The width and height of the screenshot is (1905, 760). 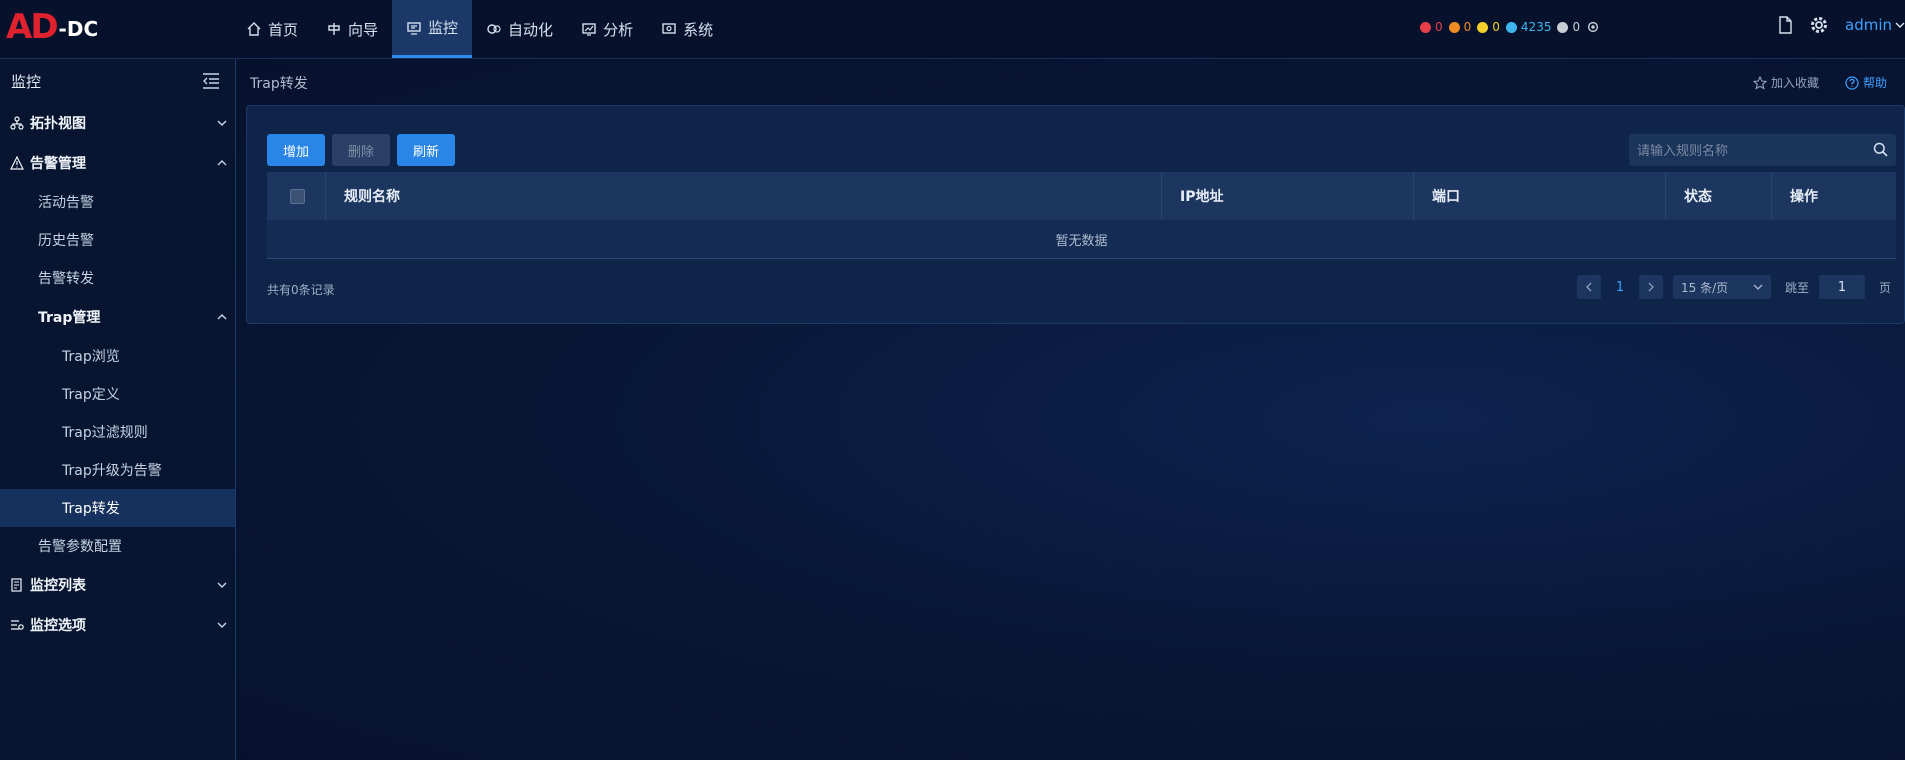 I want to click on alarm-counters: 0 0 0 4235 0, so click(x=1510, y=27).